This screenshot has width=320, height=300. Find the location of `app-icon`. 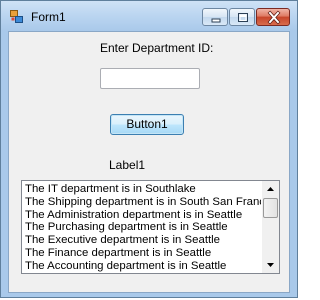

app-icon is located at coordinates (16, 16).